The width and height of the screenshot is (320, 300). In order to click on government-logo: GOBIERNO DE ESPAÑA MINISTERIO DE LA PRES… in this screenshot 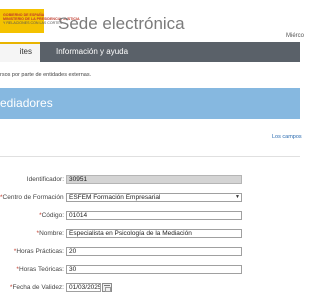, I will do `click(40, 21)`.